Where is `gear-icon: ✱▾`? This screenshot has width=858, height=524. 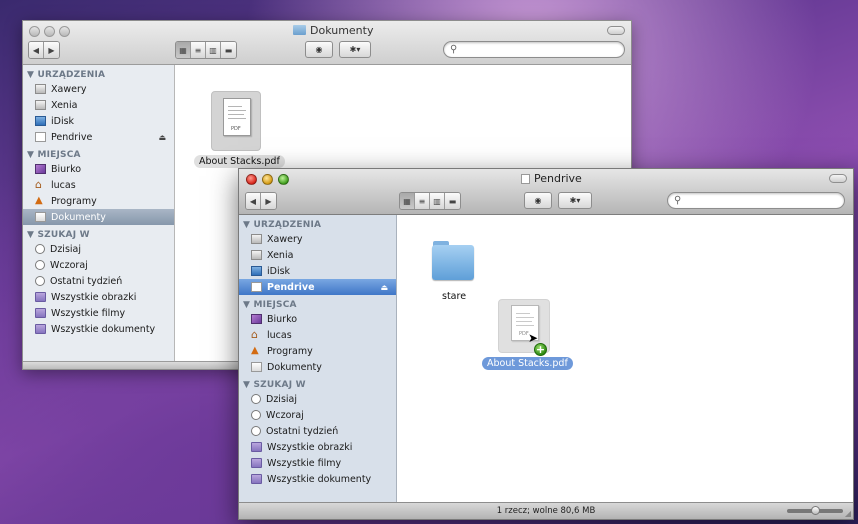 gear-icon: ✱▾ is located at coordinates (575, 200).